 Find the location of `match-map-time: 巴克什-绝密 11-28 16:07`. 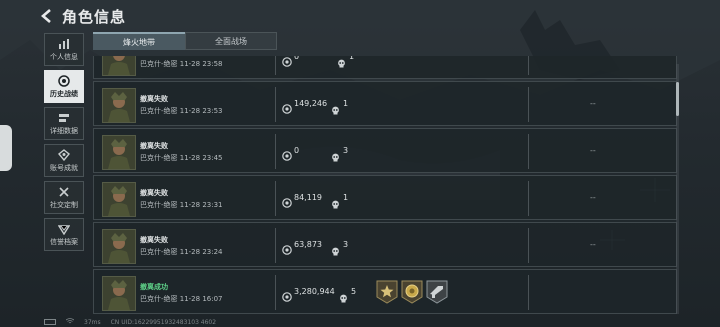

match-map-time: 巴克什-绝密 11-28 16:07 is located at coordinates (181, 299).